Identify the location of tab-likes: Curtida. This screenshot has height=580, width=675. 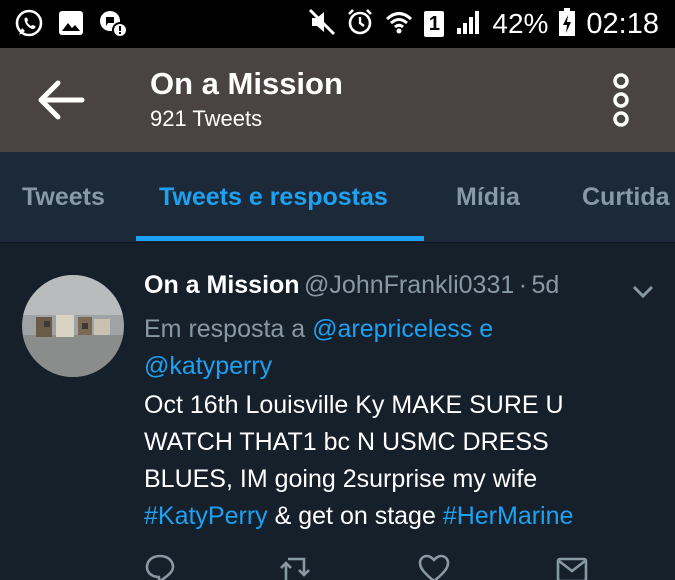
(626, 197).